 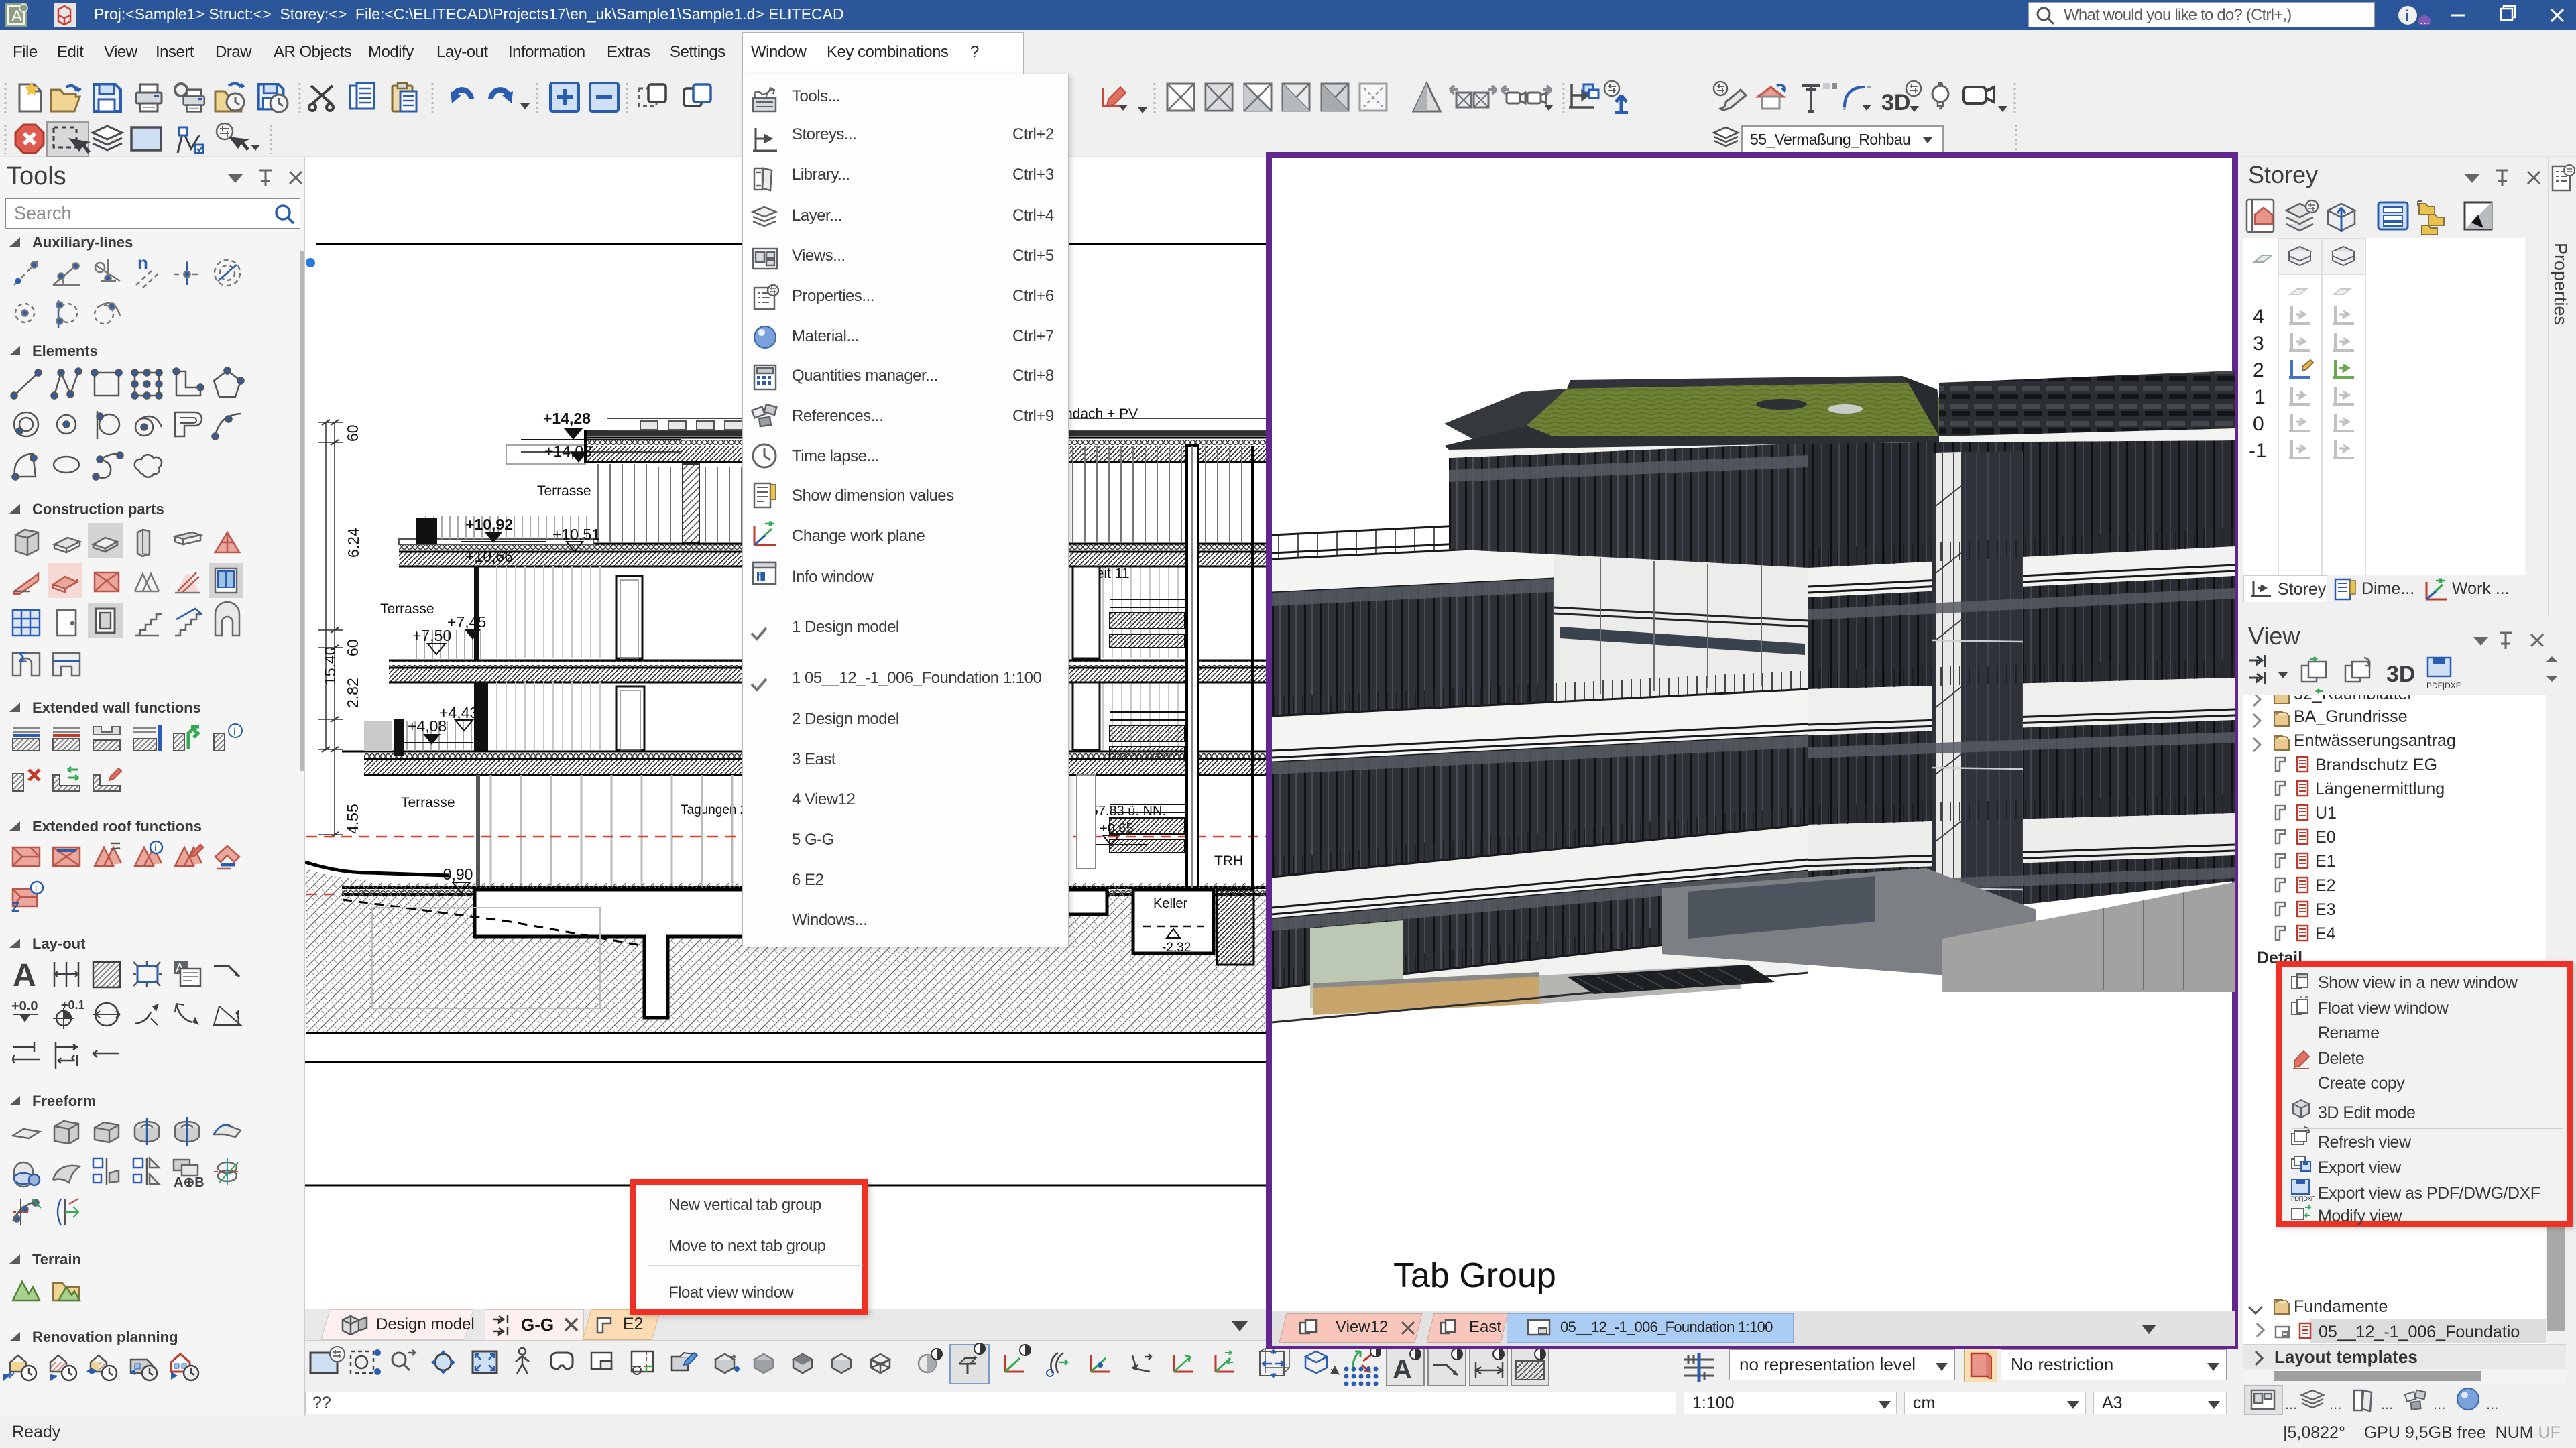 I want to click on svg-text: E3, so click(x=2325, y=909).